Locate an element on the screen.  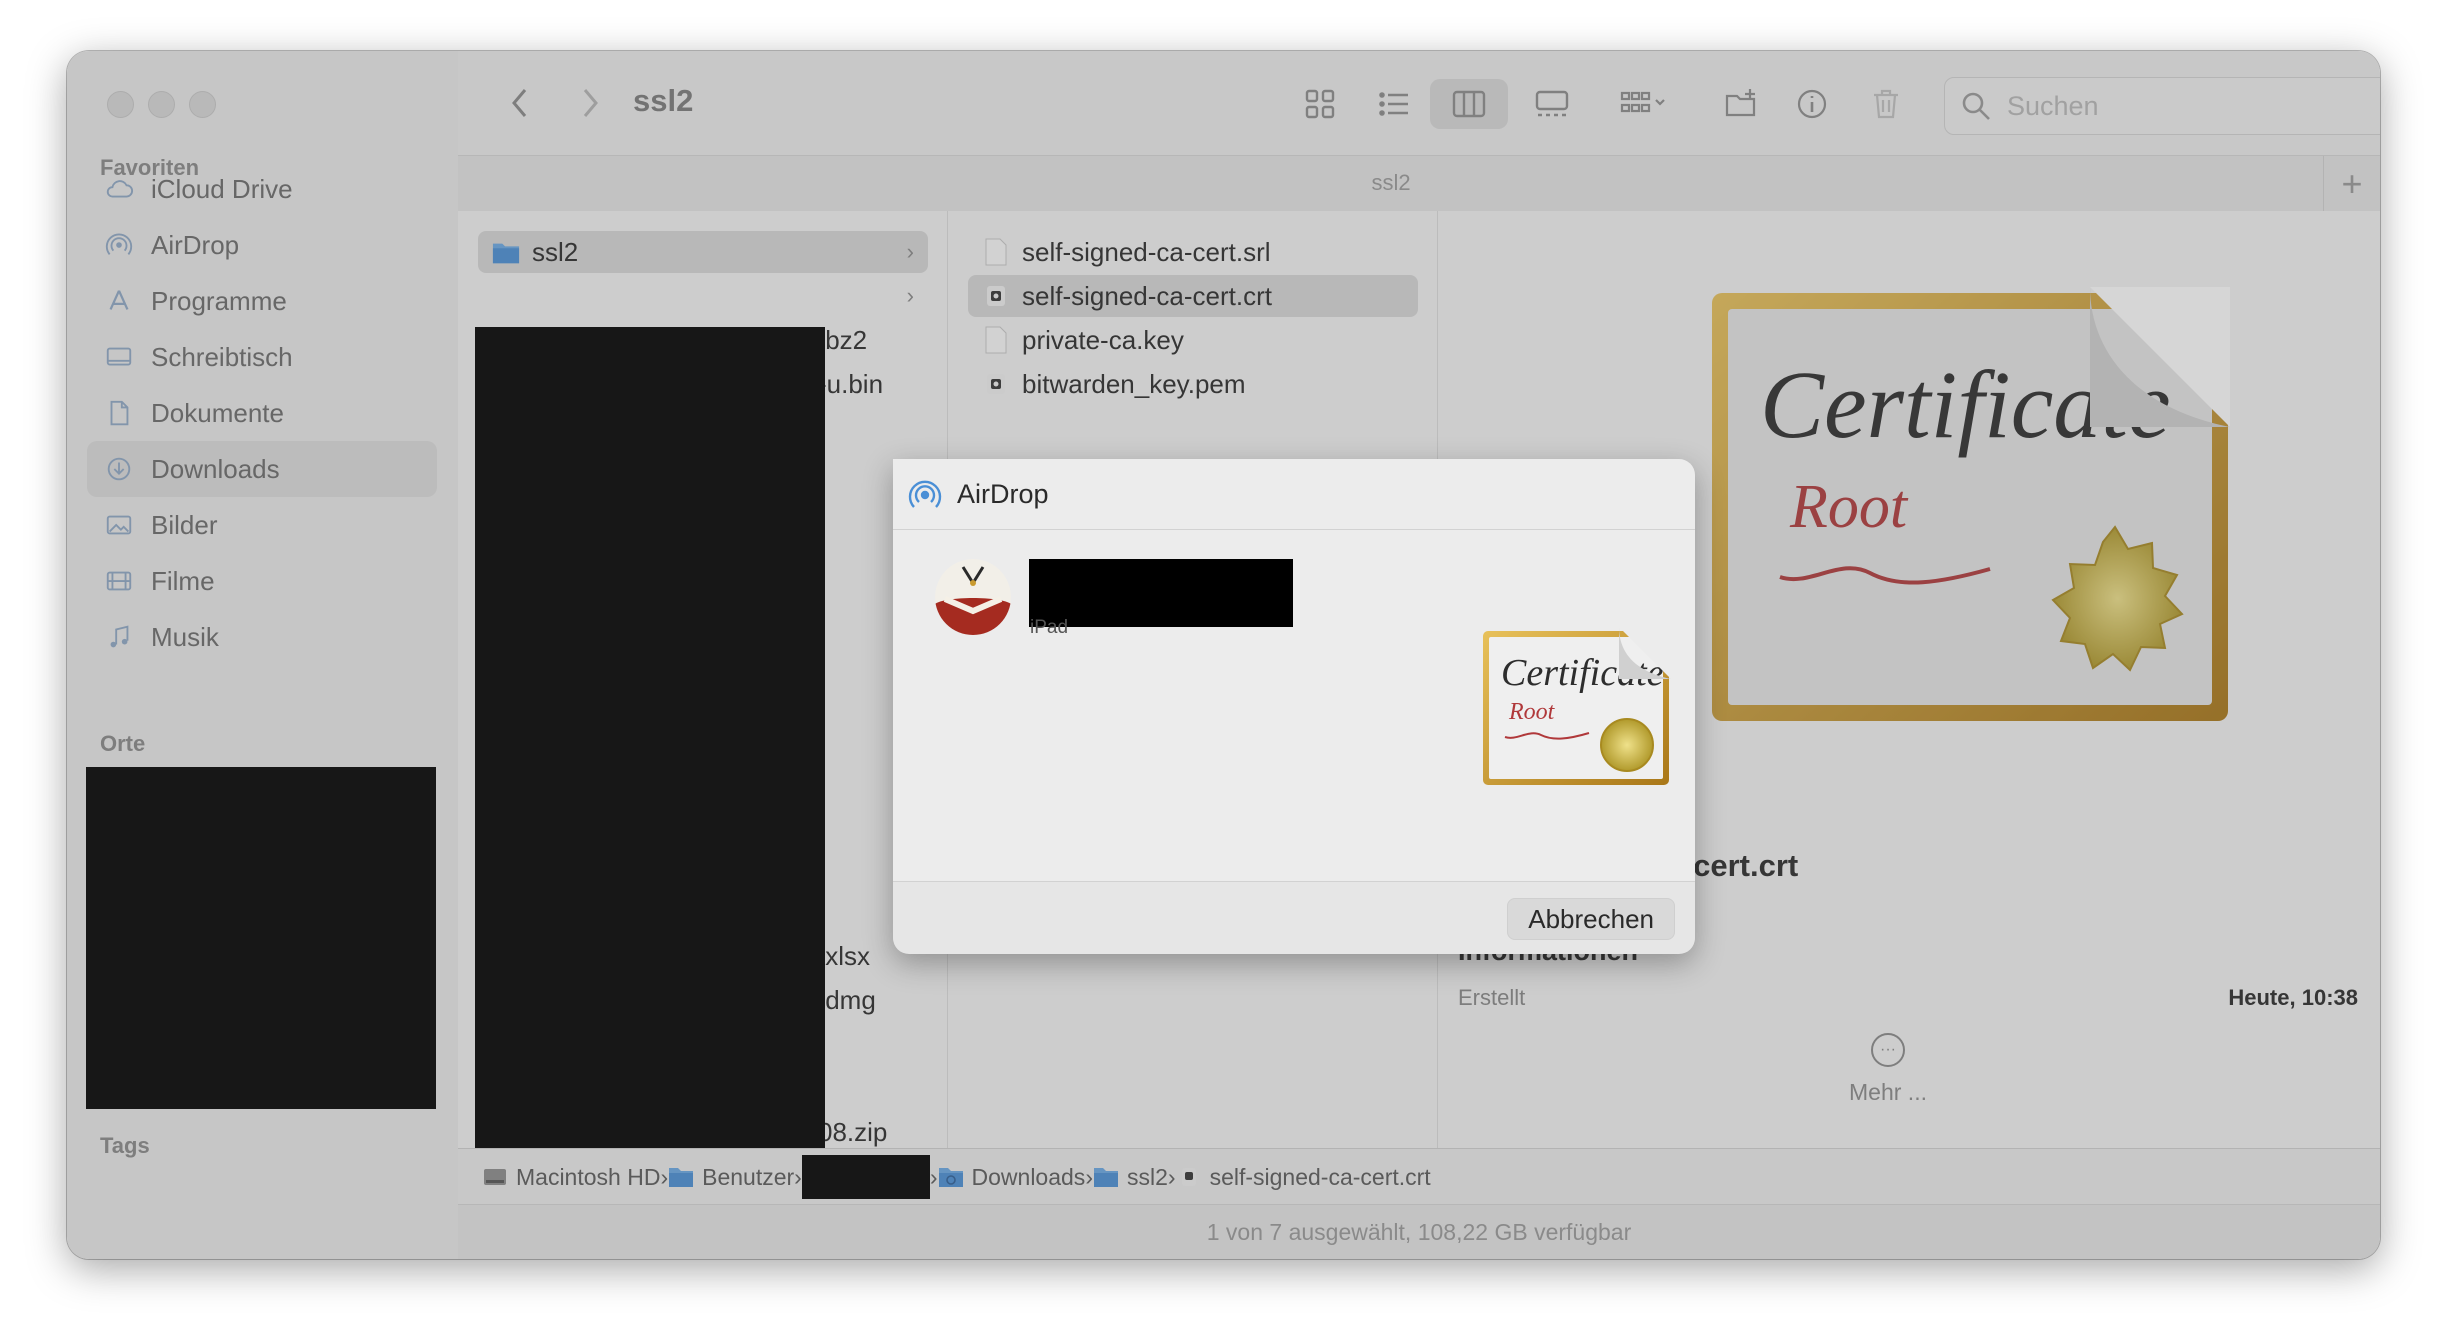
sidebar-item-airdrop: AirDrop is located at coordinates (262, 245).